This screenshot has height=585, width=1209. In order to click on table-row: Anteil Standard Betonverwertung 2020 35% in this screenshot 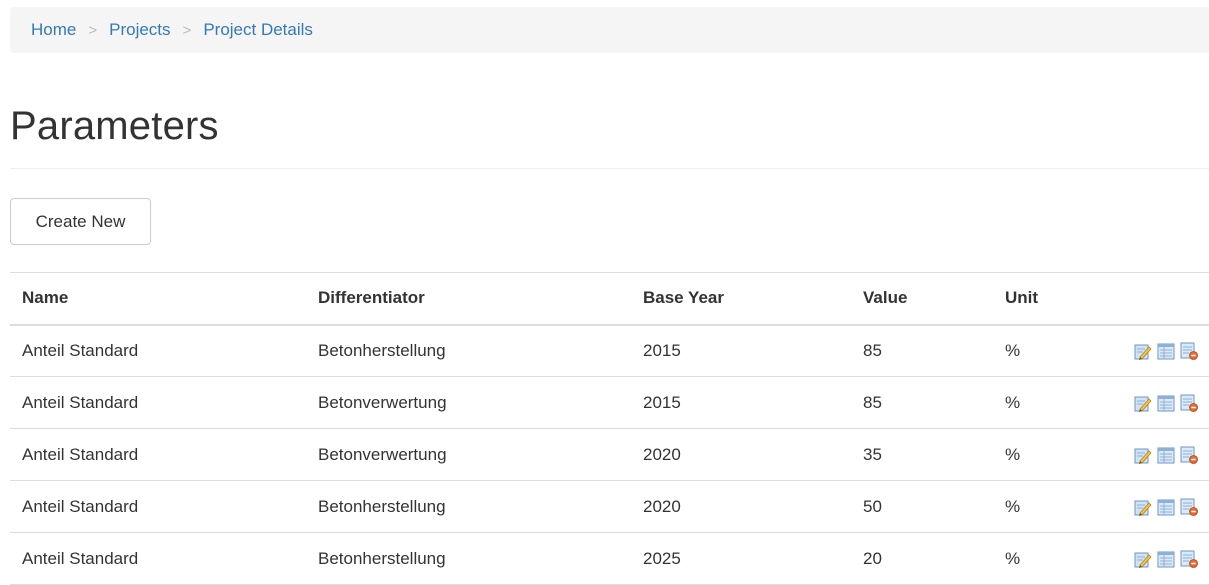, I will do `click(609, 455)`.